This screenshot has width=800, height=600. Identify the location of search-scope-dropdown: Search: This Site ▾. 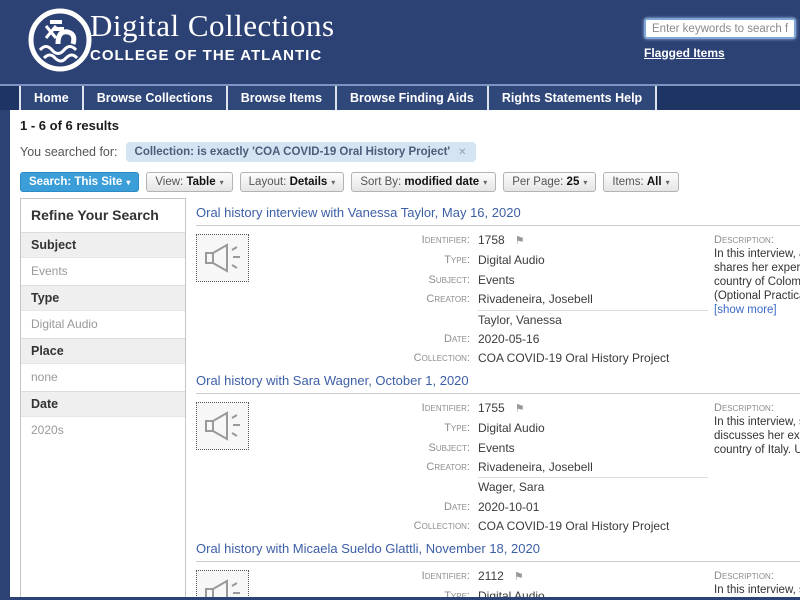
(80, 182).